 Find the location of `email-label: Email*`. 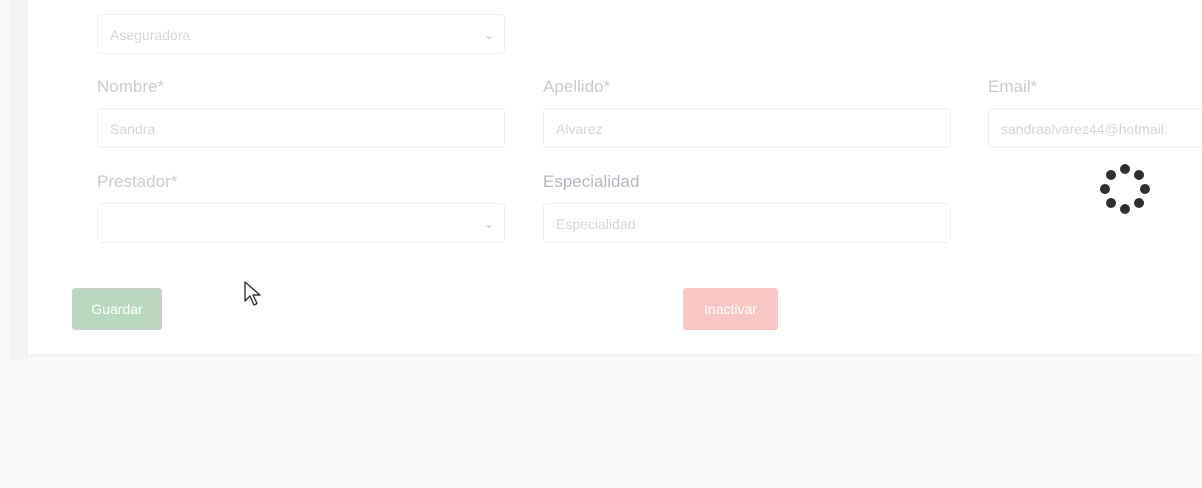

email-label: Email* is located at coordinates (1013, 86).